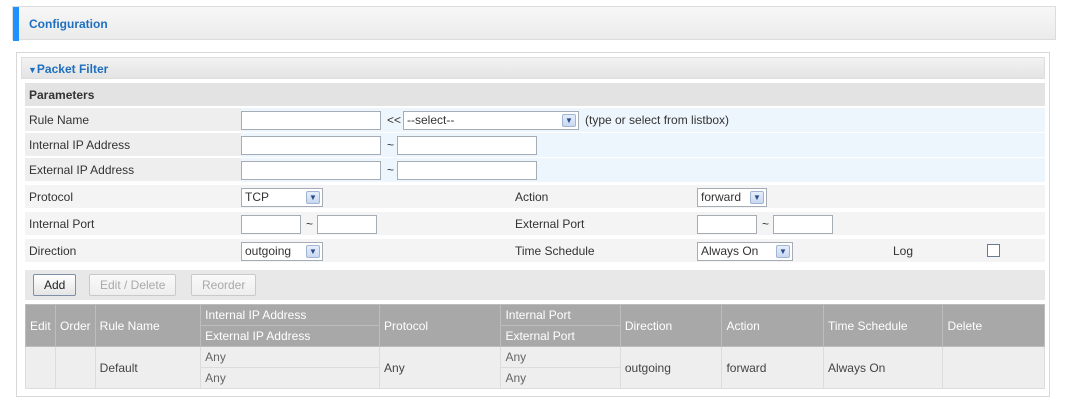 This screenshot has width=1066, height=412. Describe the element at coordinates (271, 224) in the screenshot. I see `internal-port-start-input` at that location.